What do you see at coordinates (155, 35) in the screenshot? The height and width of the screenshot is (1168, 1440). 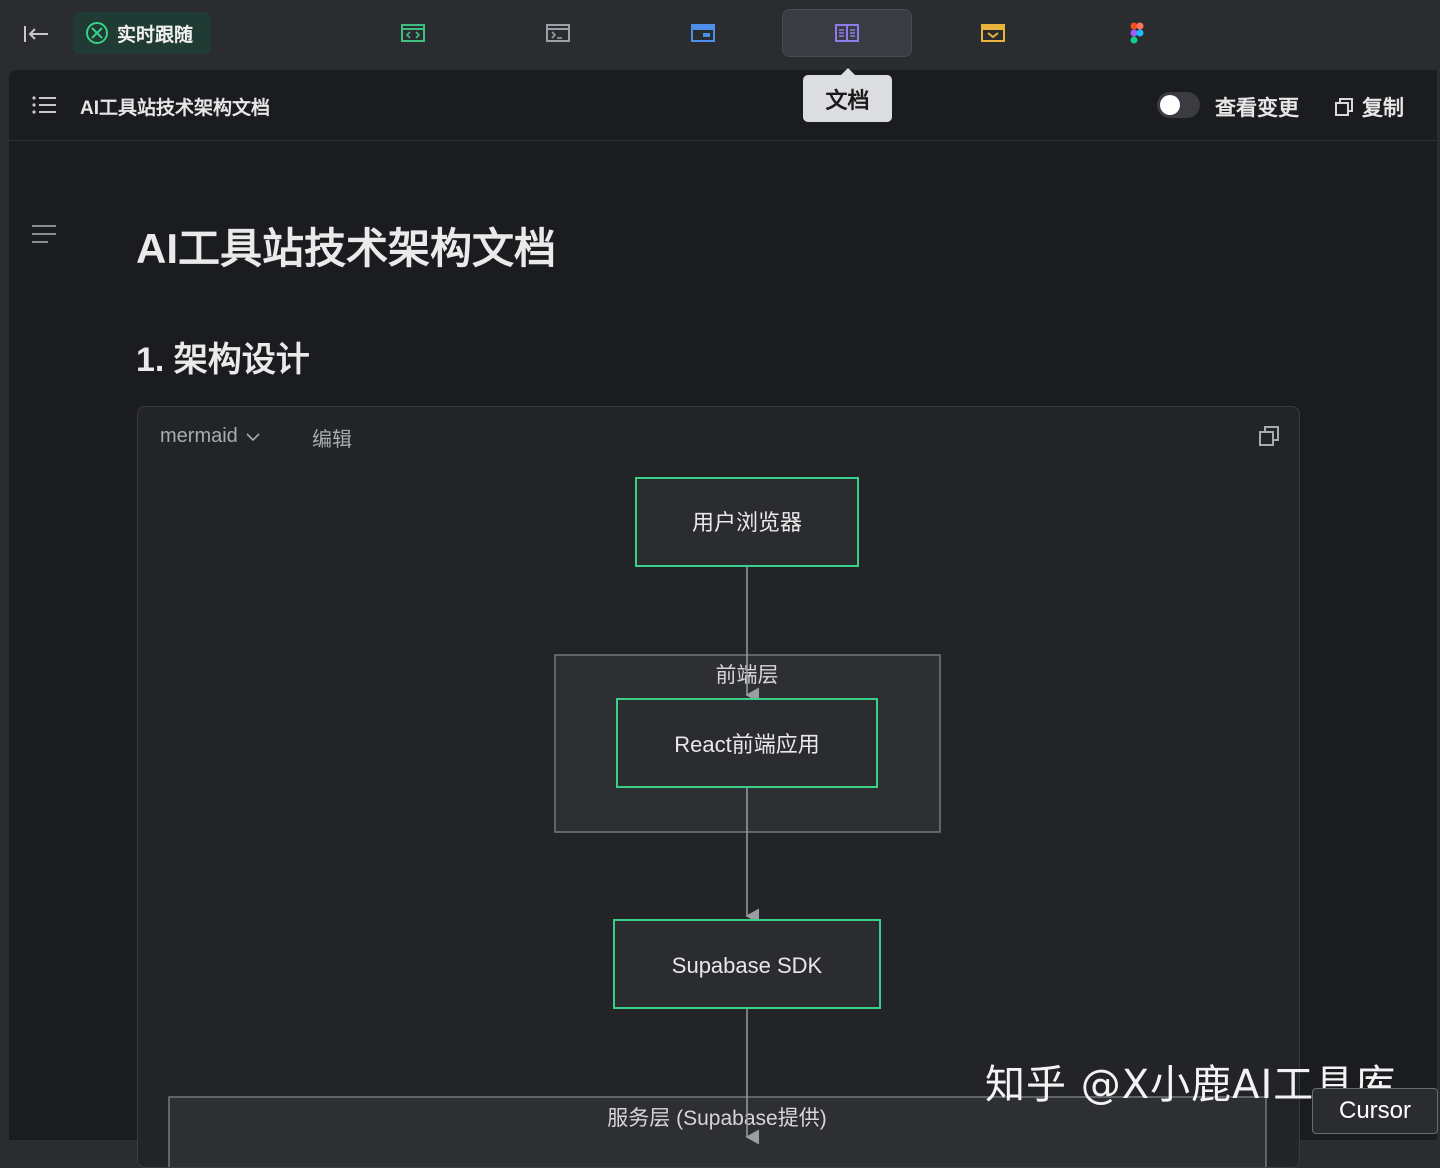 I see `live-follow-label: 实时跟随` at bounding box center [155, 35].